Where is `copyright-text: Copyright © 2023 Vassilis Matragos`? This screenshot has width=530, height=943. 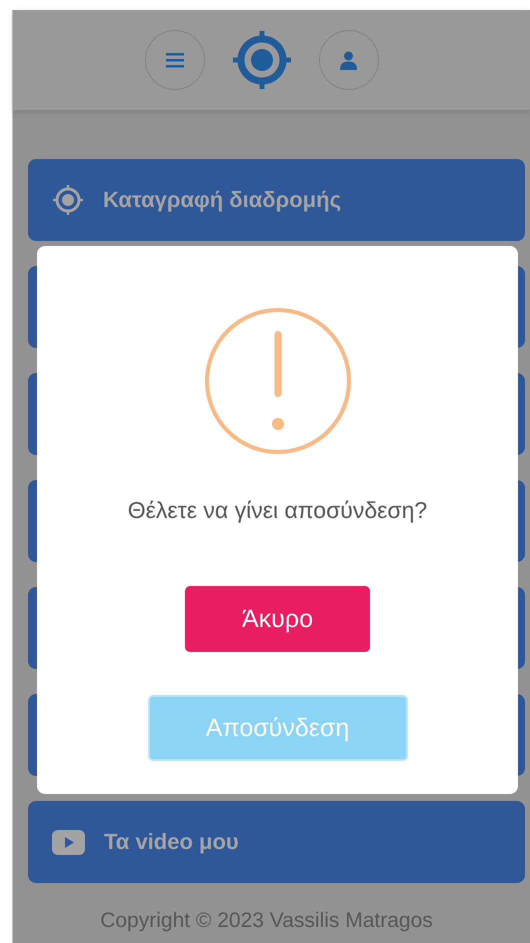
copyright-text: Copyright © 2023 Vassilis Matragos is located at coordinates (266, 921).